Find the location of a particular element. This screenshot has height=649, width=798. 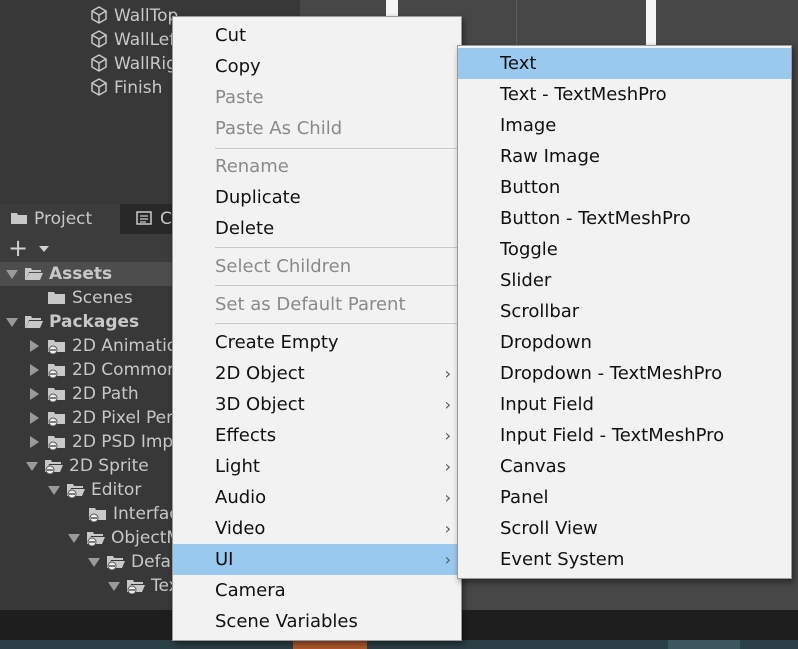

menu-item-3d-object: 3D Object › is located at coordinates (317, 404).